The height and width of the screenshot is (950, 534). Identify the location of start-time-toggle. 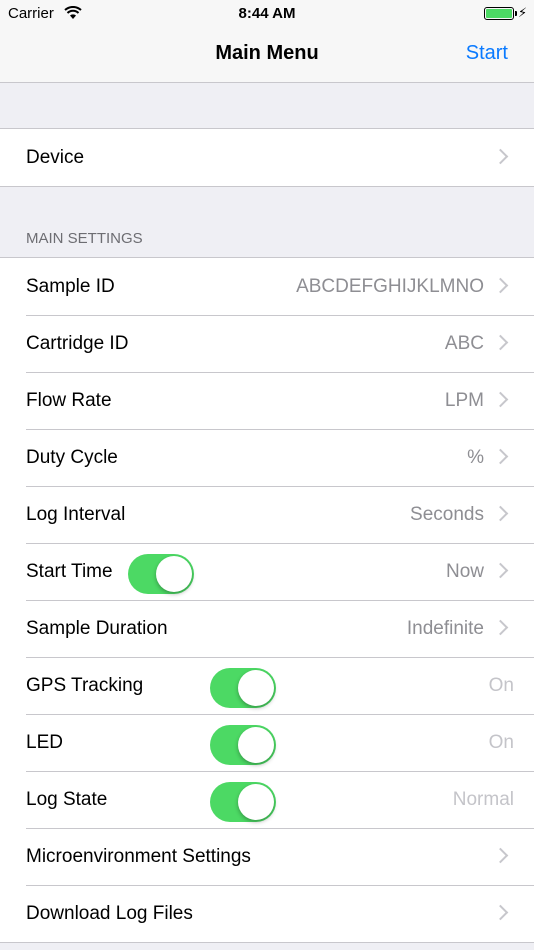
(161, 574).